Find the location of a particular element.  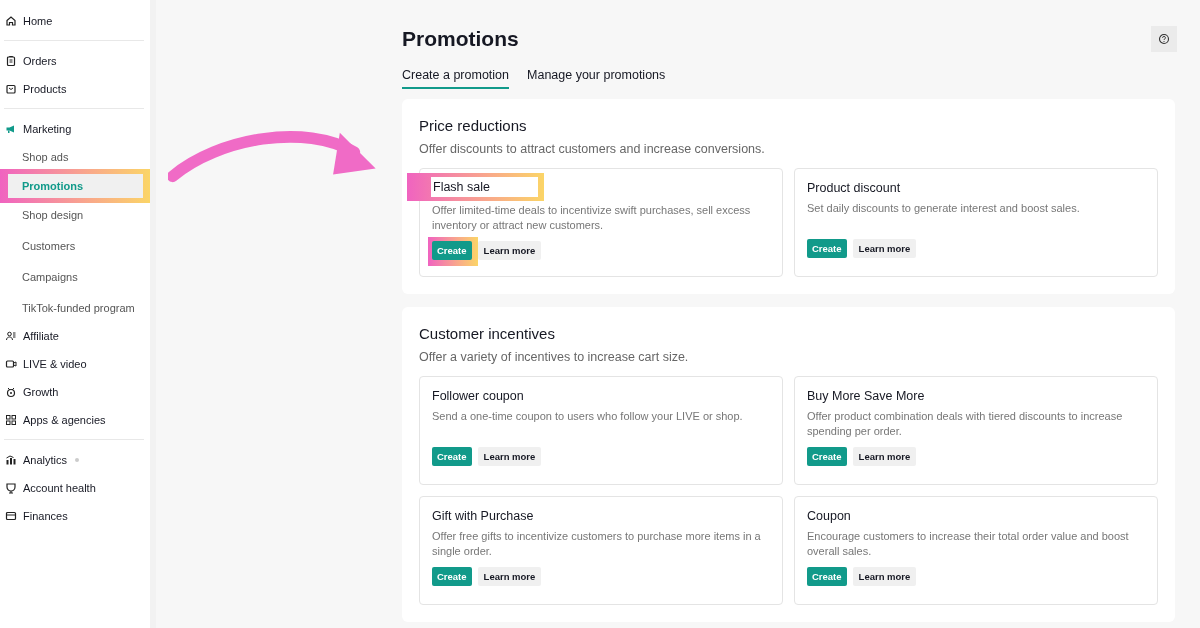

card-description: Offer product combination deals with tiered discounts to increase spending per order. is located at coordinates (965, 424).